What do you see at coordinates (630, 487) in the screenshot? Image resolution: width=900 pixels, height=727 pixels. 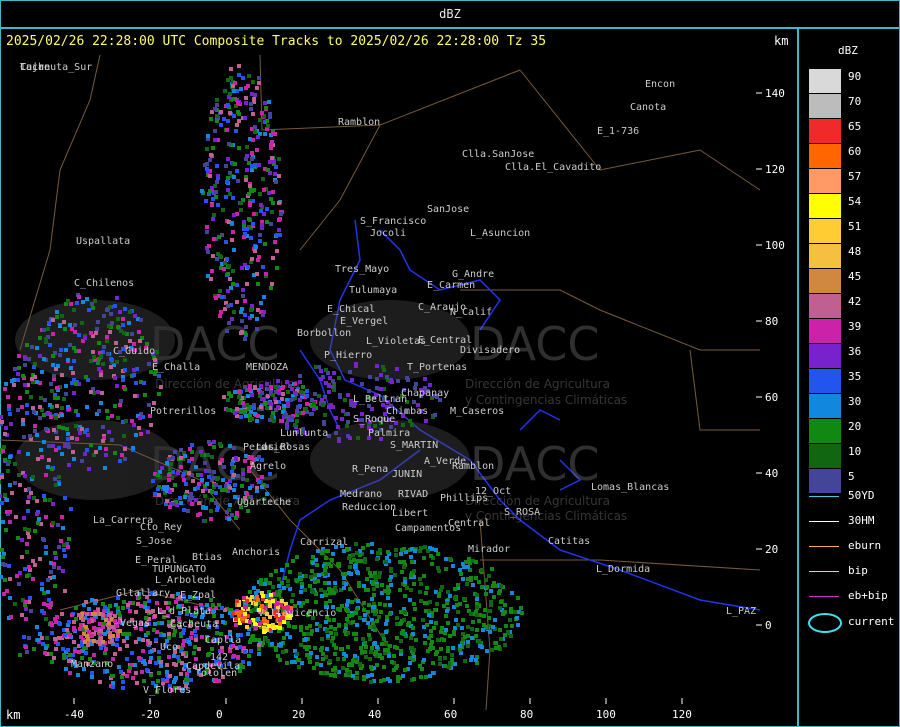 I see `place-label: Lomas_Blancas` at bounding box center [630, 487].